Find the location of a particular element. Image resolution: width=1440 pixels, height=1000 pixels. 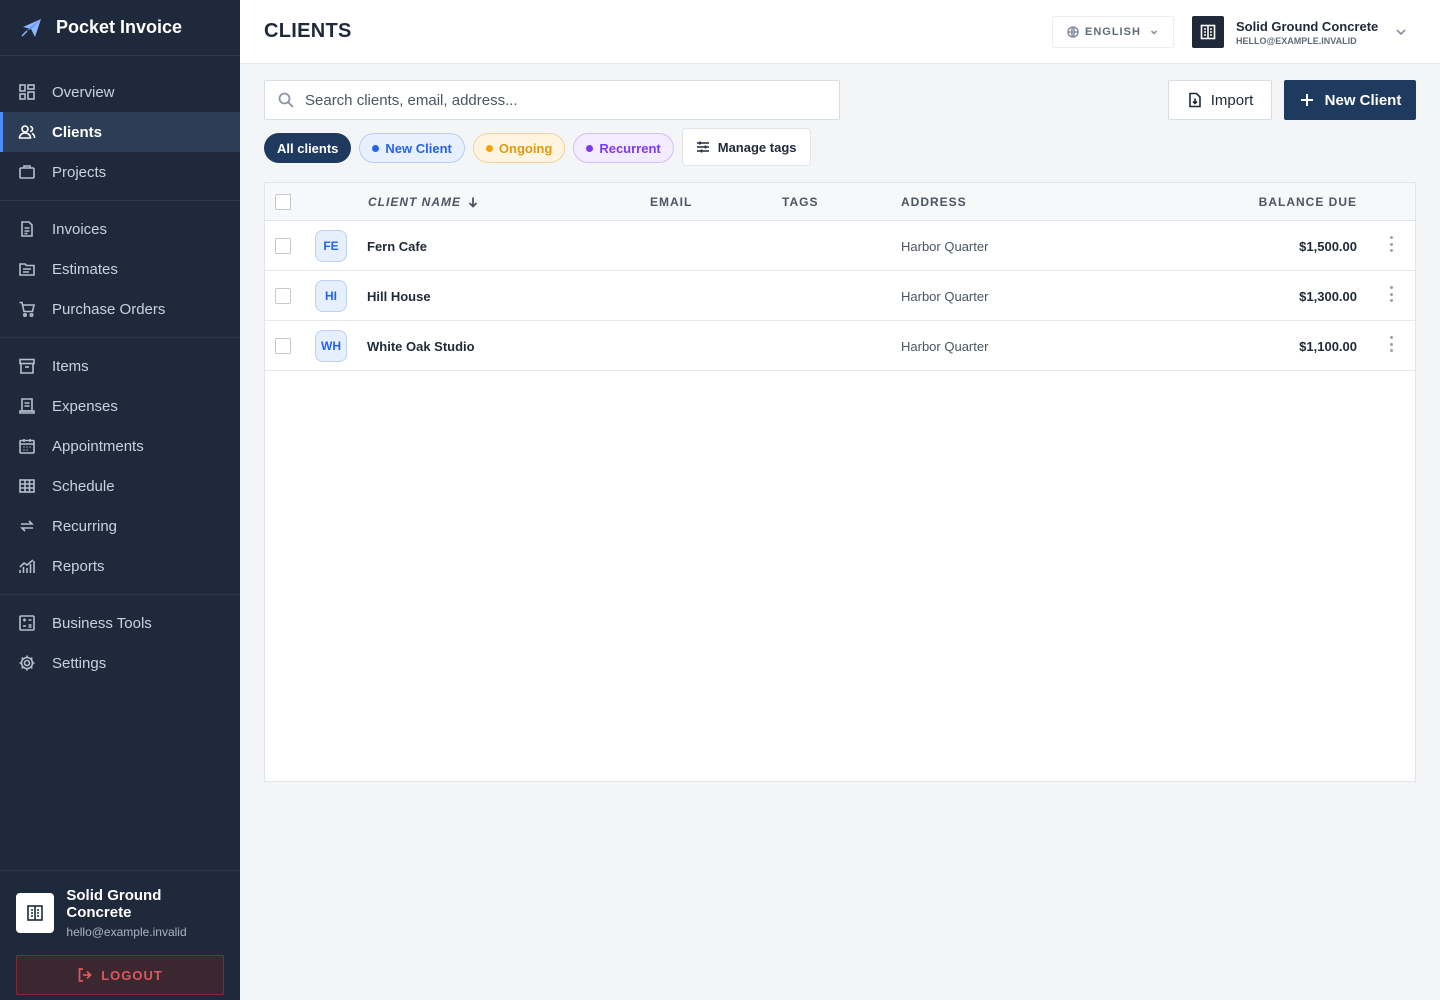

logout-button: LOGOUT is located at coordinates (120, 975).